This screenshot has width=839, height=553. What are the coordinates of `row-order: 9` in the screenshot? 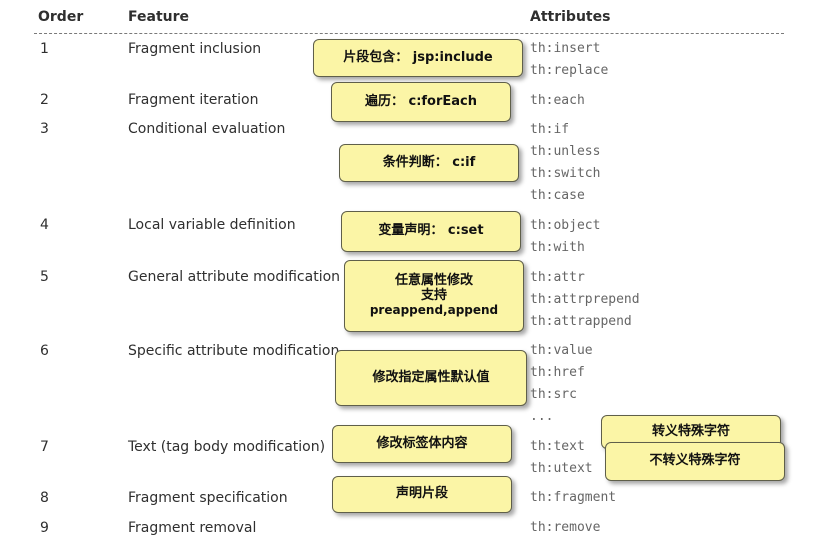 It's located at (44, 528).